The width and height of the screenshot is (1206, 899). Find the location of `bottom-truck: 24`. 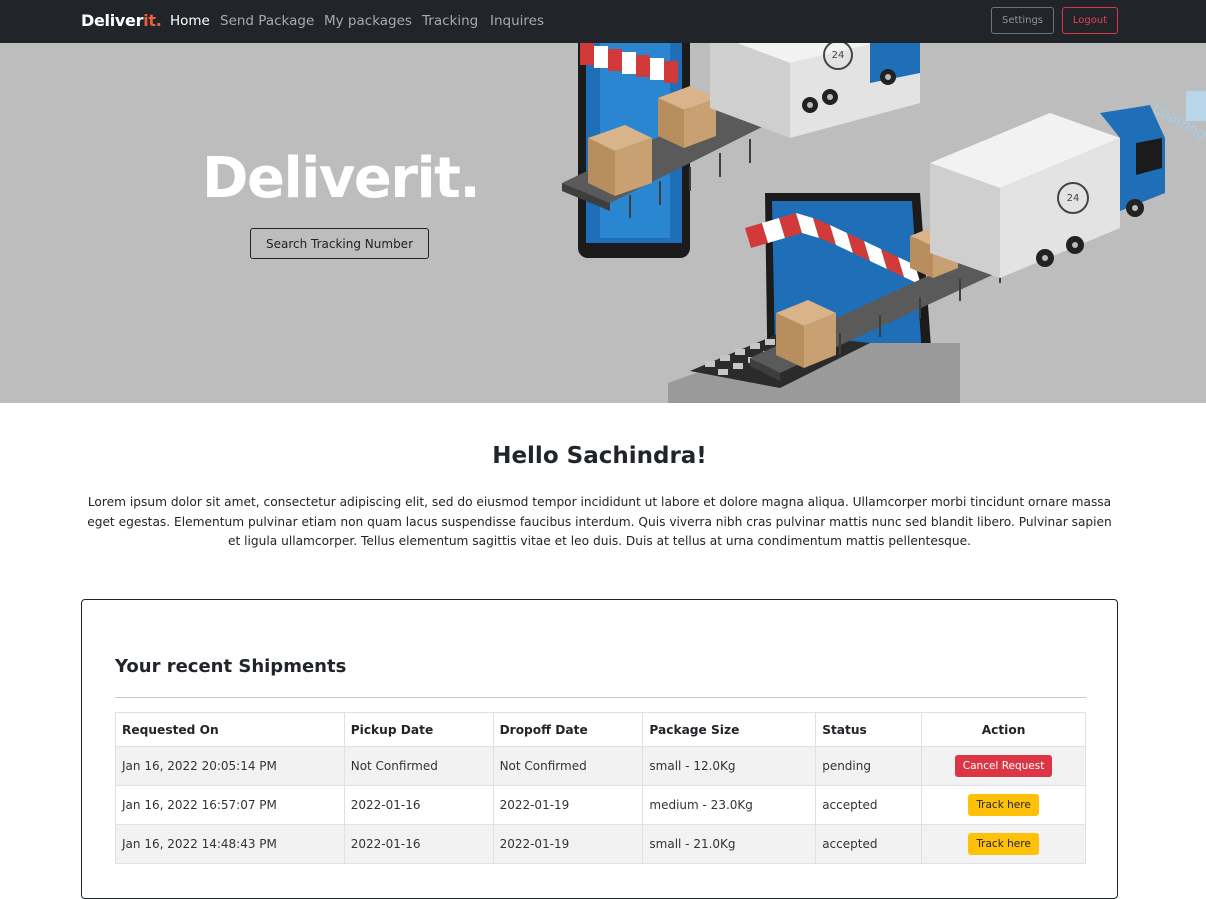

bottom-truck: 24 is located at coordinates (1047, 191).